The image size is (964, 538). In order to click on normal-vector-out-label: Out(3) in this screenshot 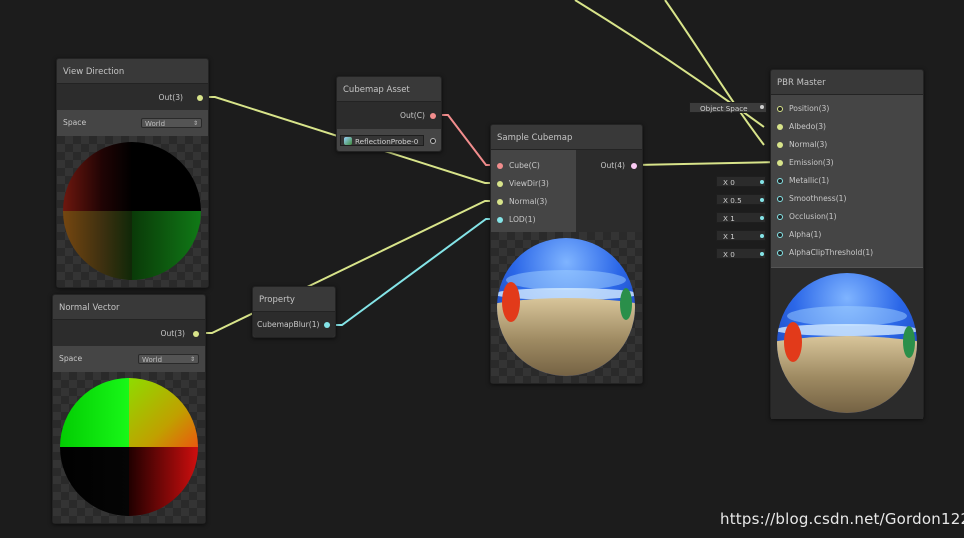, I will do `click(172, 333)`.